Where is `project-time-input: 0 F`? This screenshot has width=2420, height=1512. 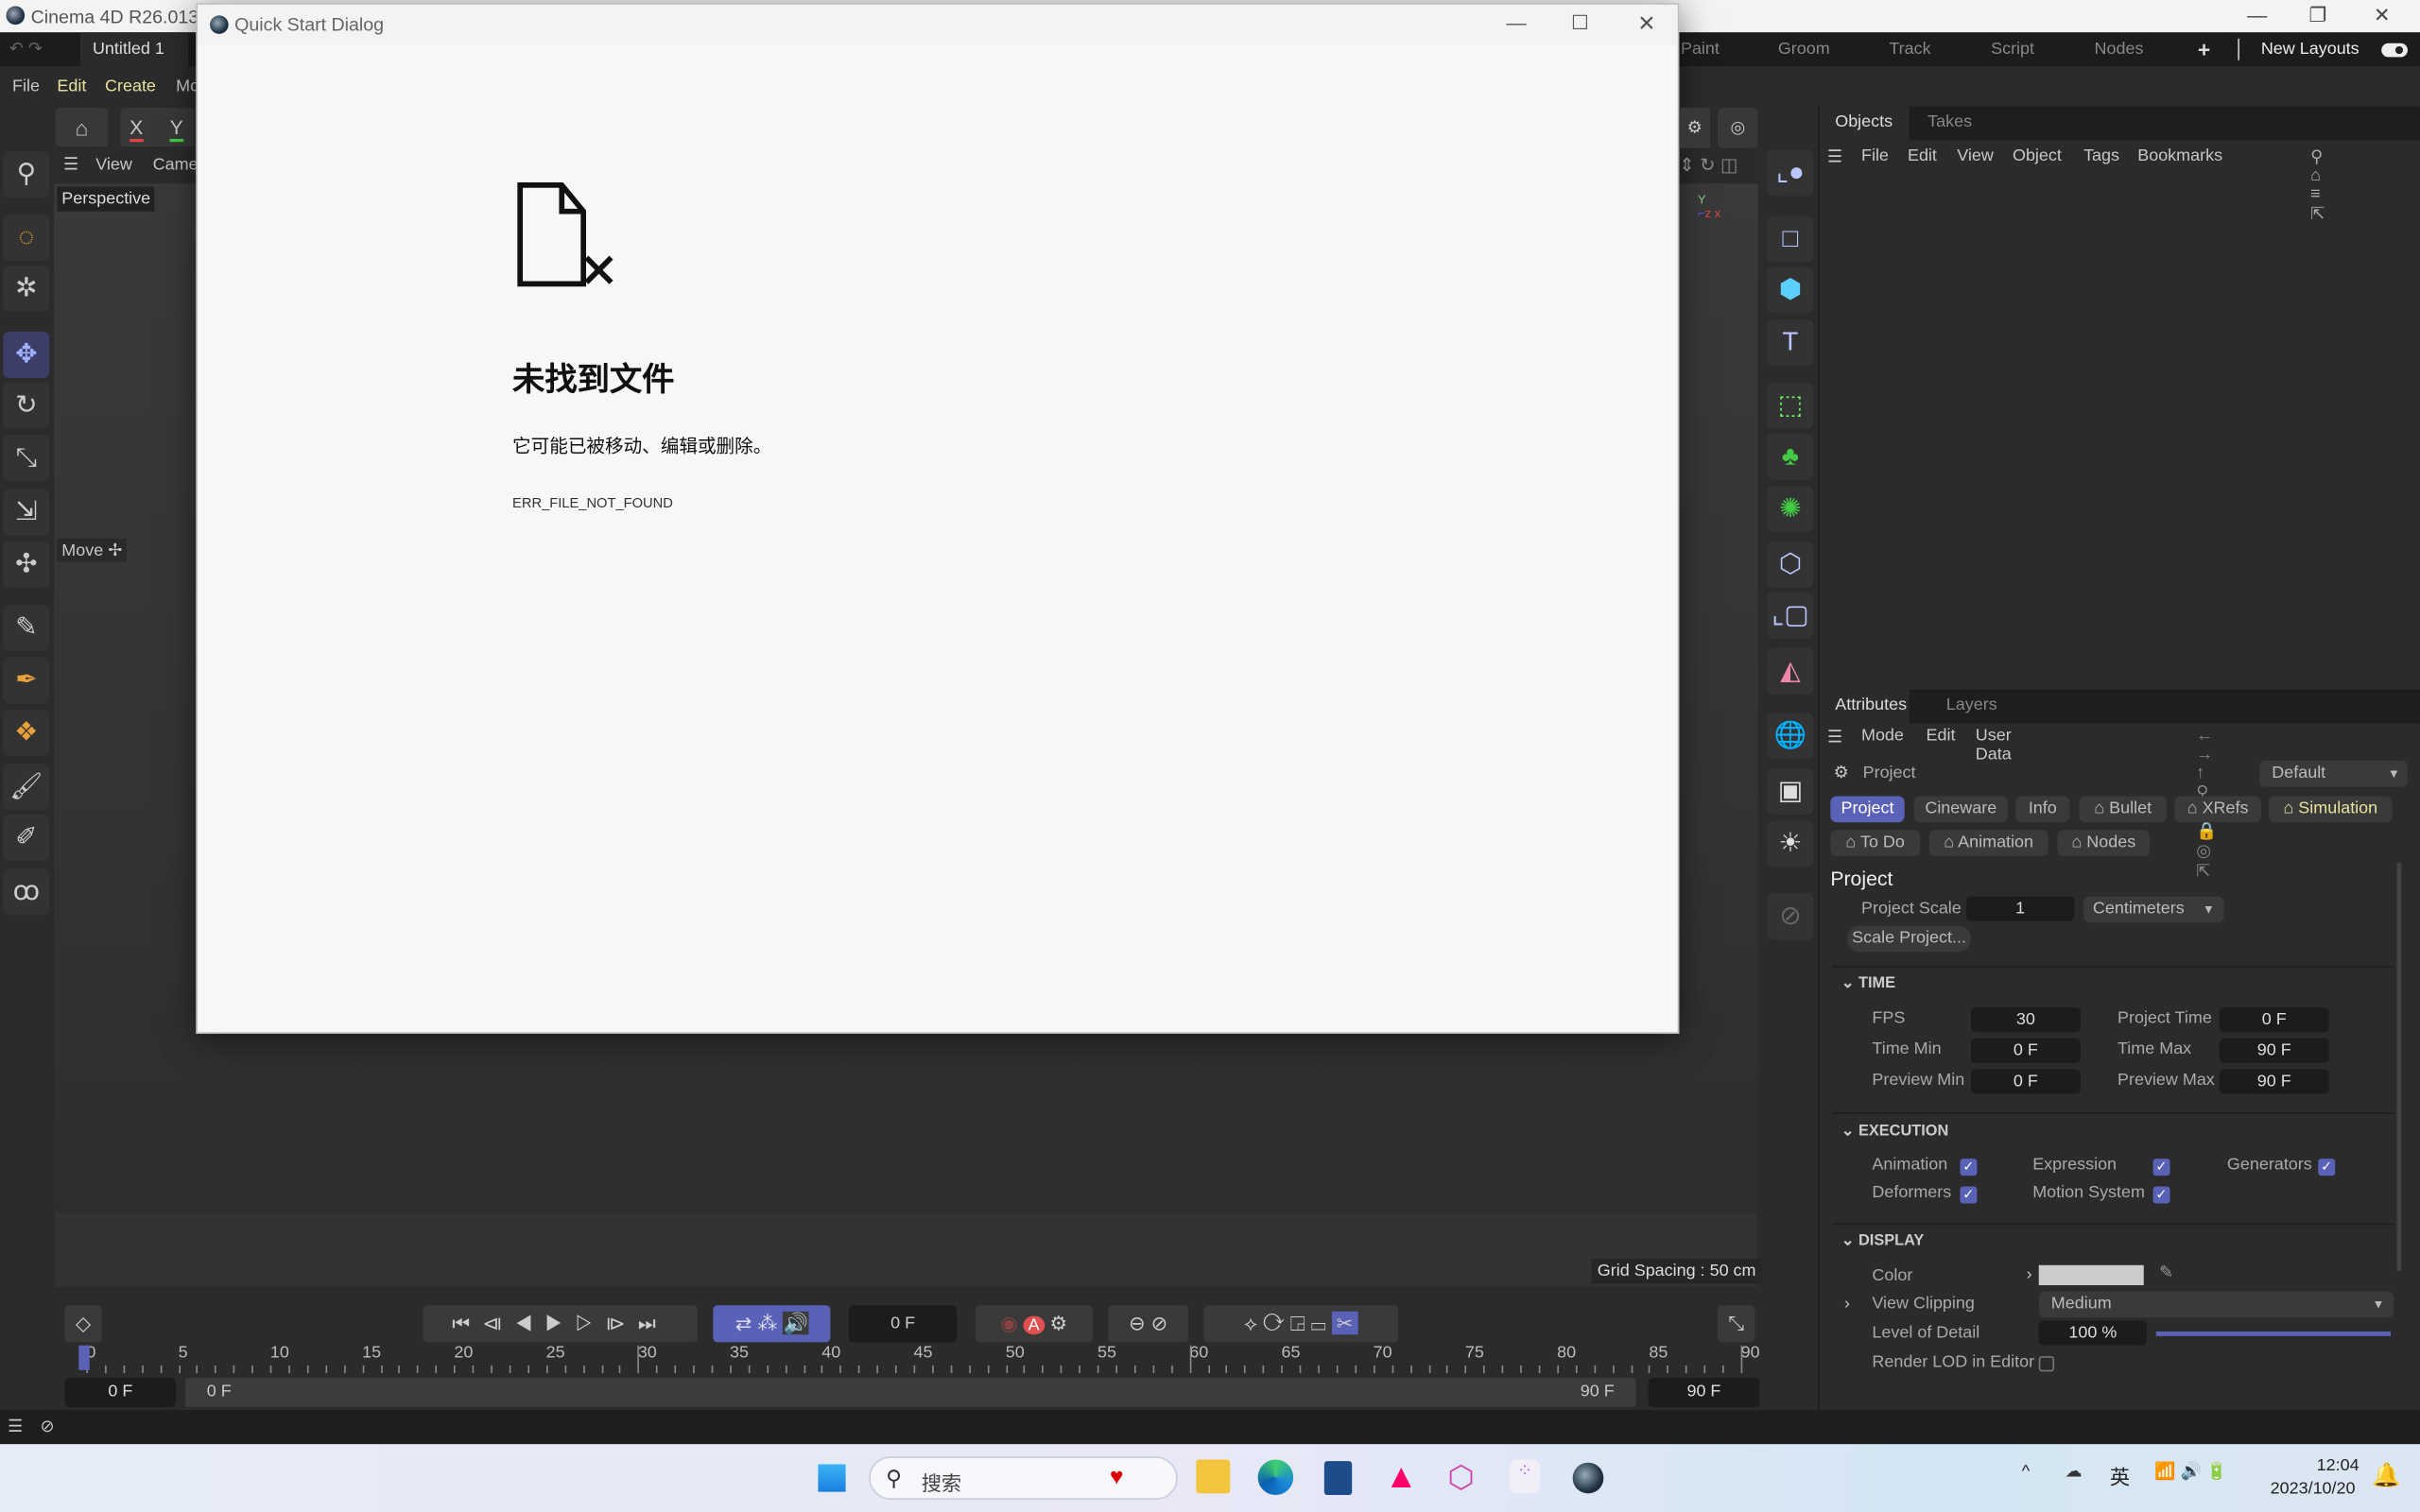 project-time-input: 0 F is located at coordinates (2274, 1020).